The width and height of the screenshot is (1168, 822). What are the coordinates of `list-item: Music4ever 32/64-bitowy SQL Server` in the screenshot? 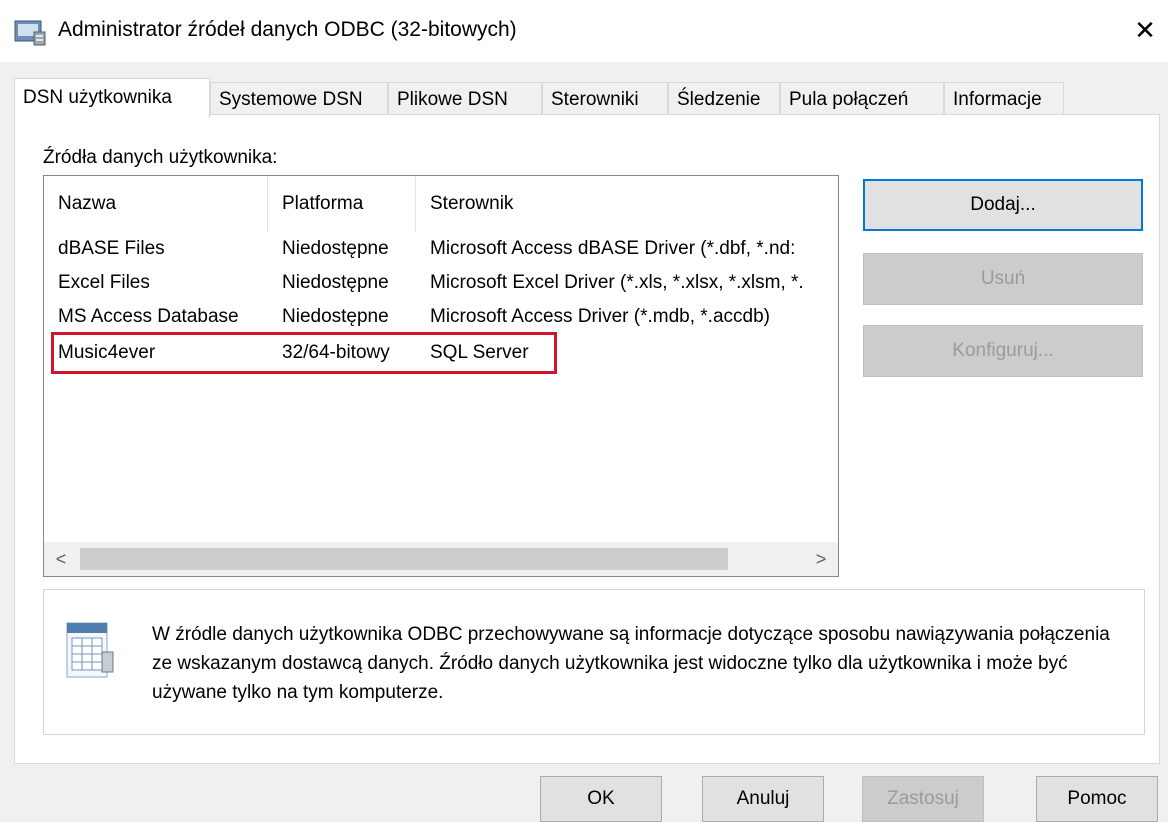 It's located at (441, 353).